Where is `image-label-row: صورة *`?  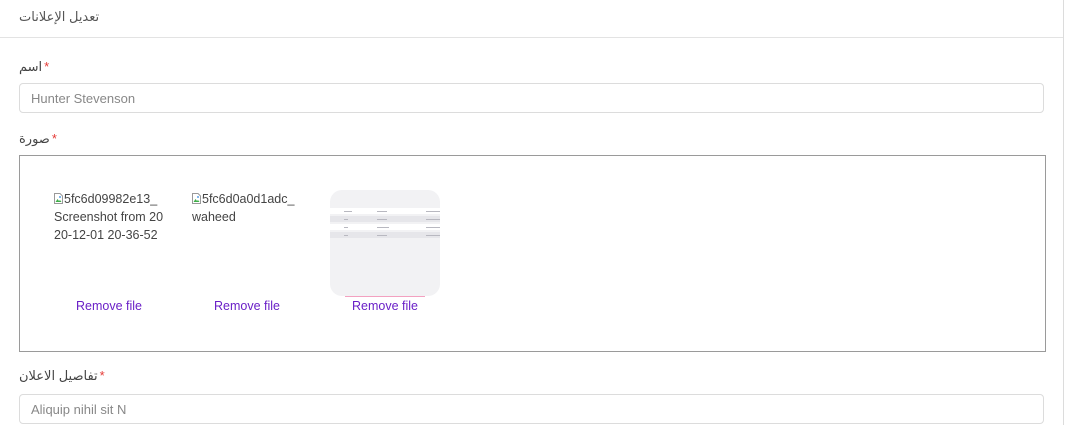
image-label-row: صورة * is located at coordinates (38, 139).